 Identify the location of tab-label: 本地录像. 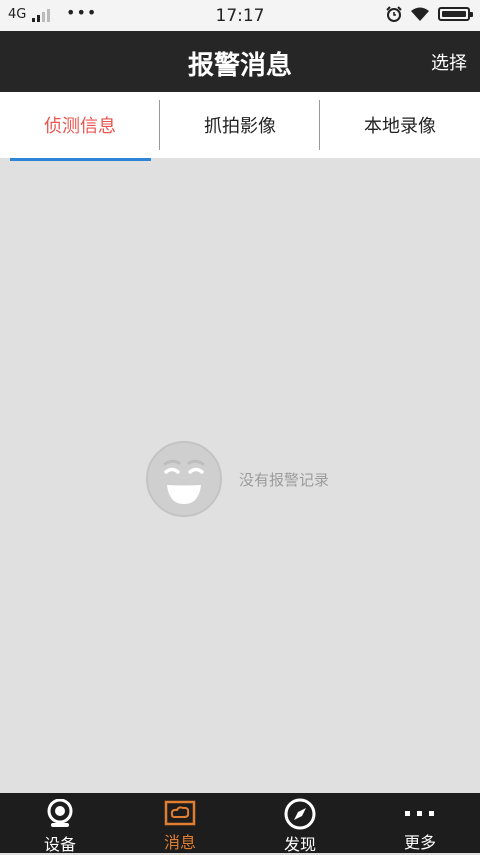
(400, 126).